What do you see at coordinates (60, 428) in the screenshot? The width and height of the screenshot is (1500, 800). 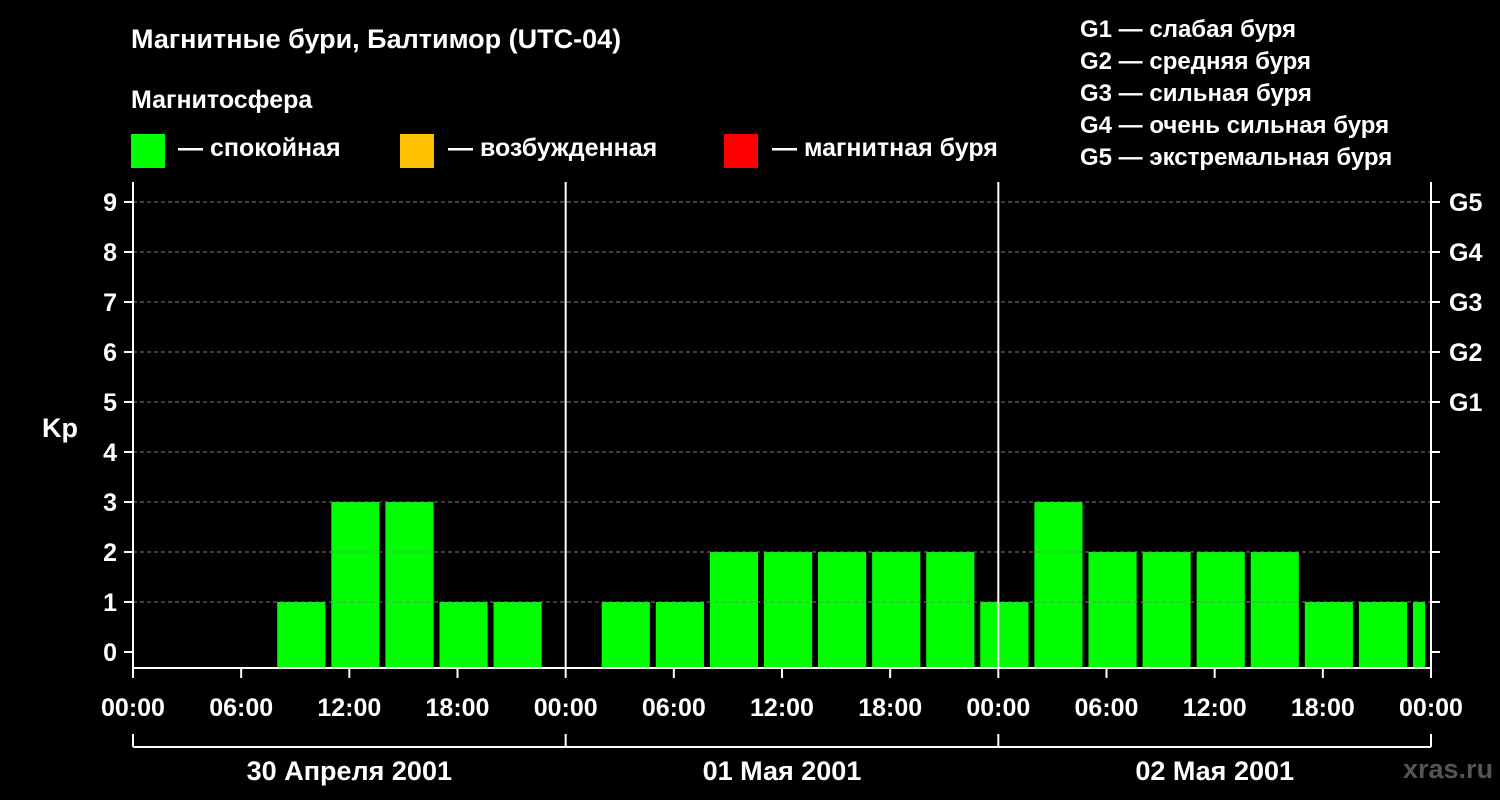 I see `y-axis-label: Kp` at bounding box center [60, 428].